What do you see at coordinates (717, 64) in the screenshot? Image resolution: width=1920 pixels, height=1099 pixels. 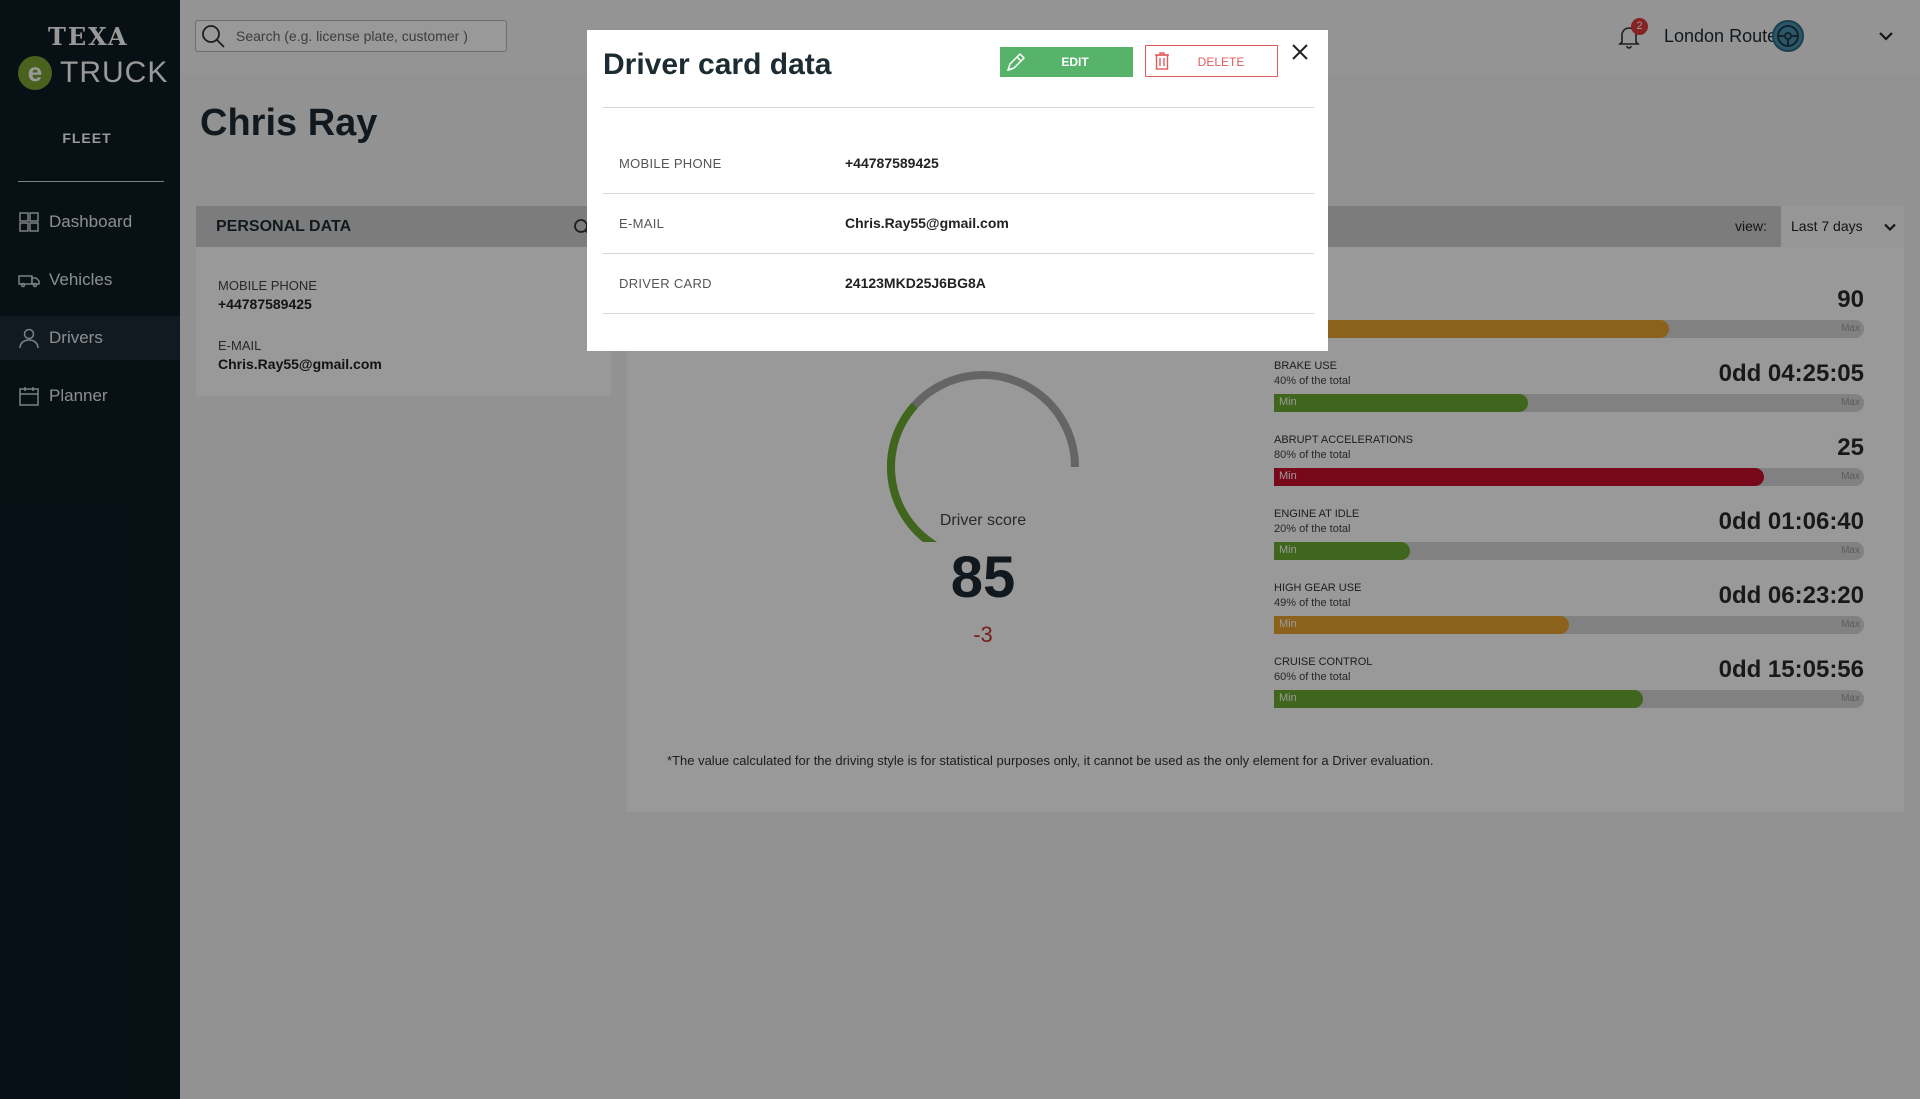 I see `modal-title: Driver card data` at bounding box center [717, 64].